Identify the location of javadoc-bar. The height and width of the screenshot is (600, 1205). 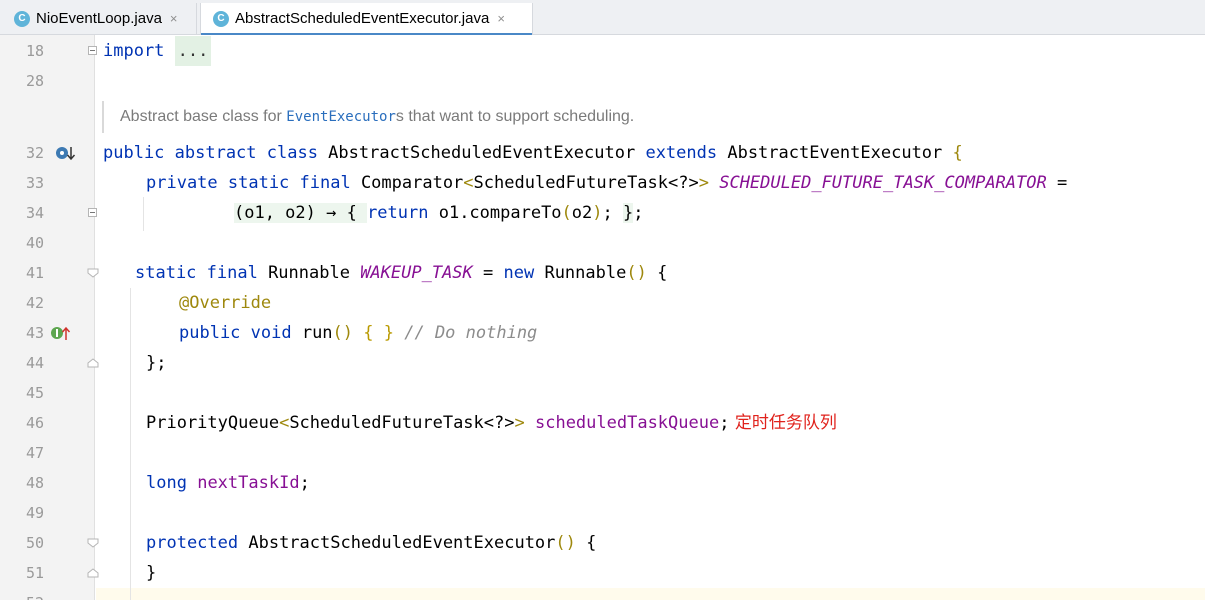
(103, 117).